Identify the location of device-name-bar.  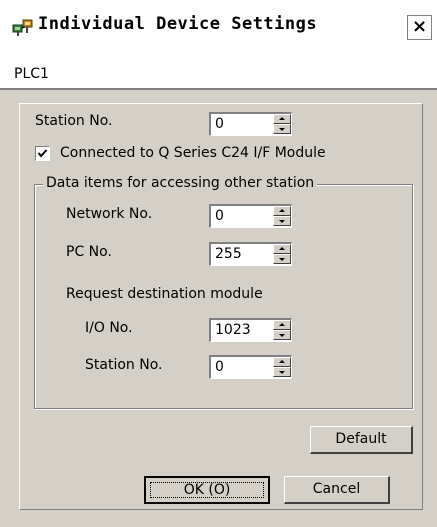
(218, 75).